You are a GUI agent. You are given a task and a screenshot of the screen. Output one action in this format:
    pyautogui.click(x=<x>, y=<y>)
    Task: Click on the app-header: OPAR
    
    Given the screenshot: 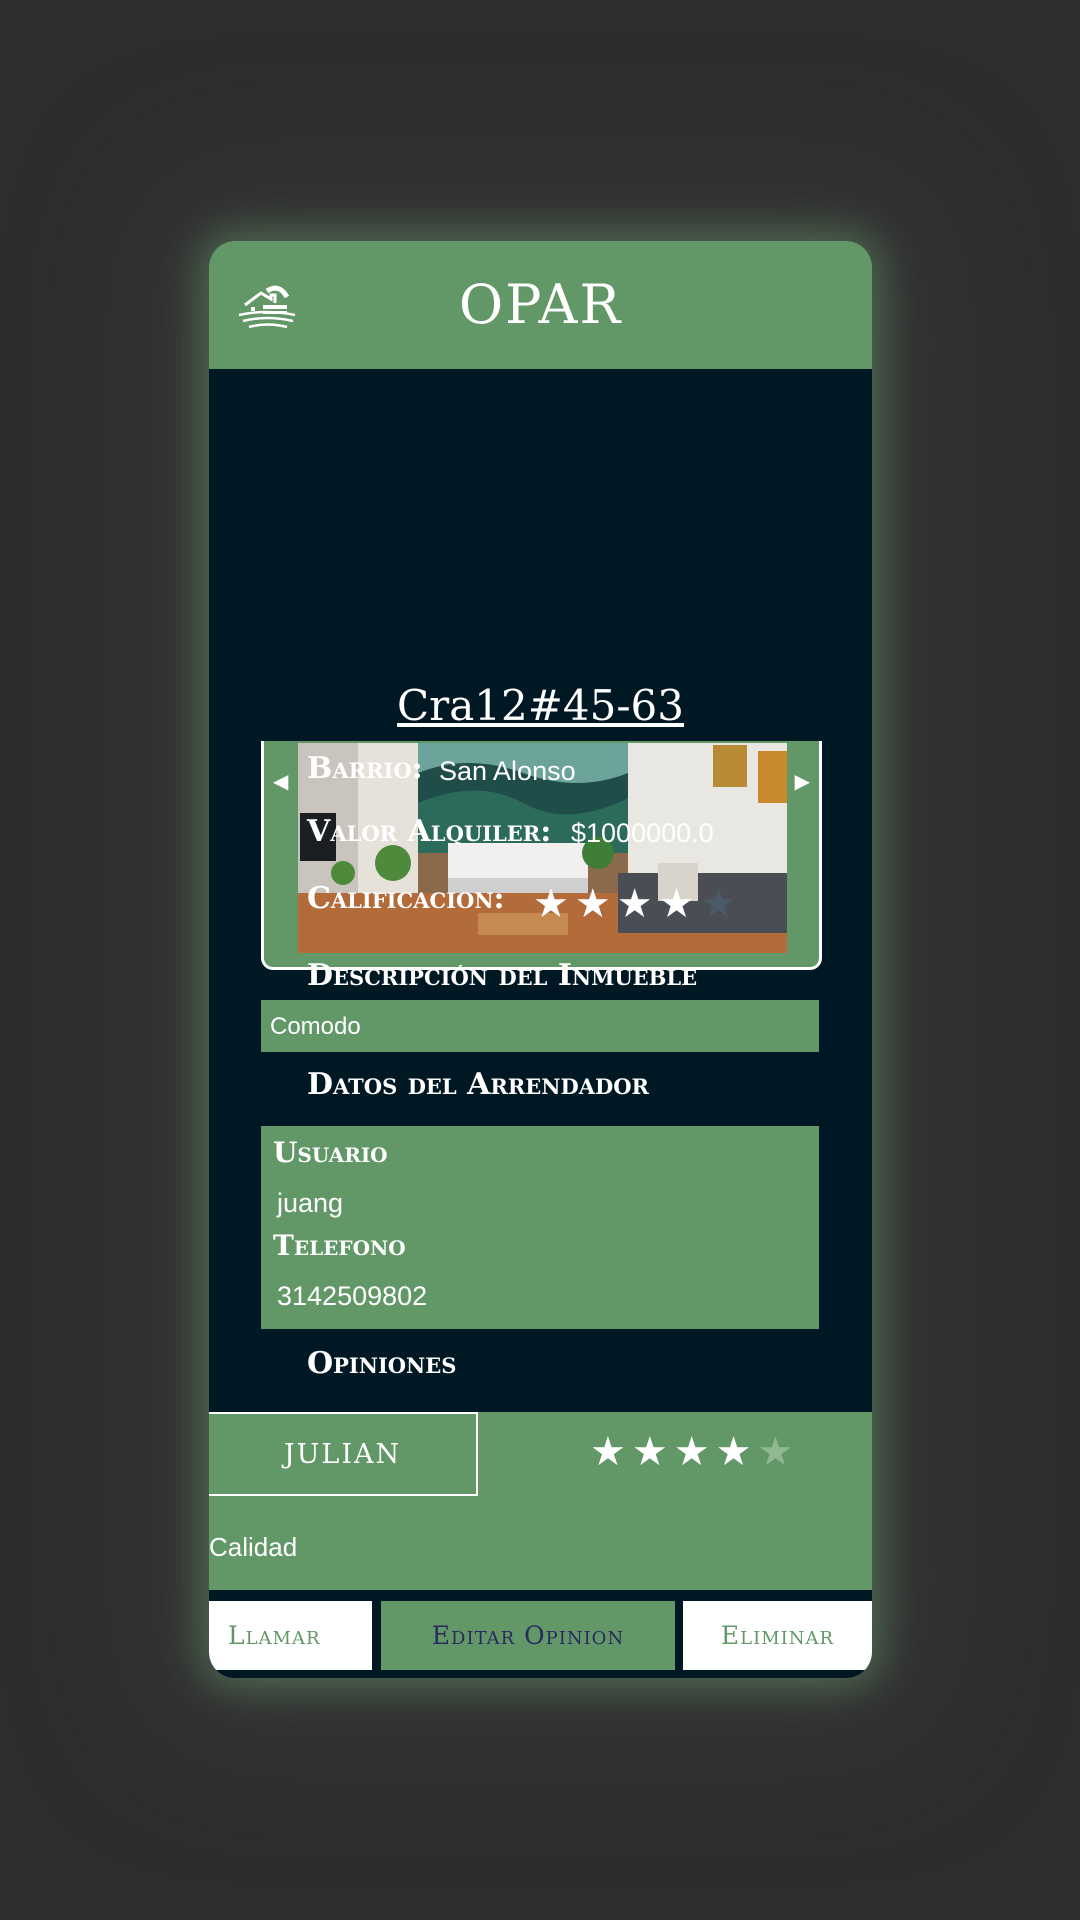 What is the action you would take?
    pyautogui.click(x=540, y=305)
    